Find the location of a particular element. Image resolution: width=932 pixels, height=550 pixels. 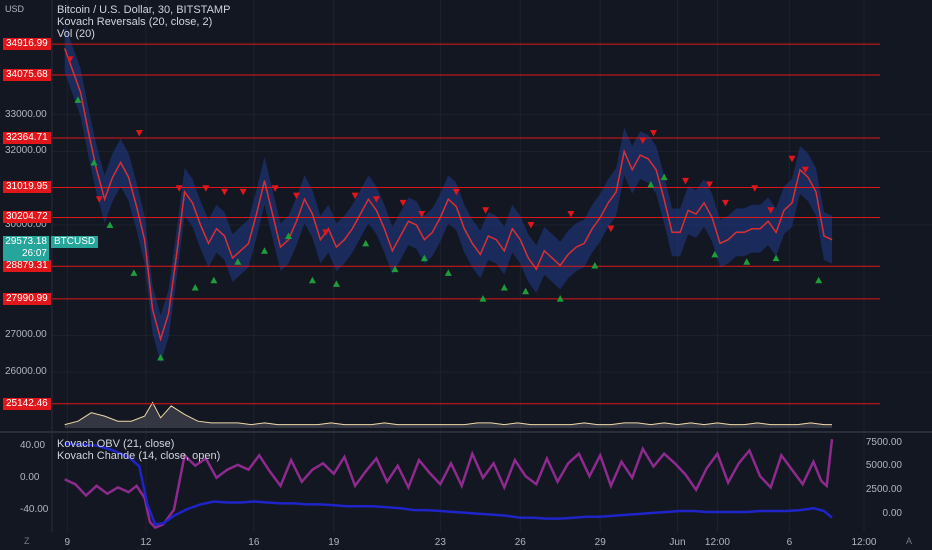

time-tick-label: 9 is located at coordinates (67, 542).